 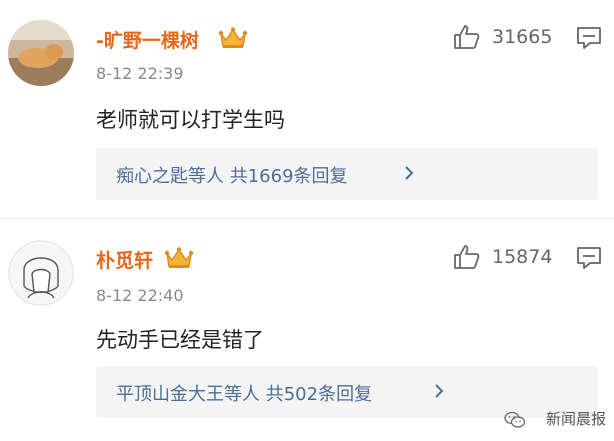 I want to click on comment-text: 老师就可以打学生吗, so click(x=190, y=120).